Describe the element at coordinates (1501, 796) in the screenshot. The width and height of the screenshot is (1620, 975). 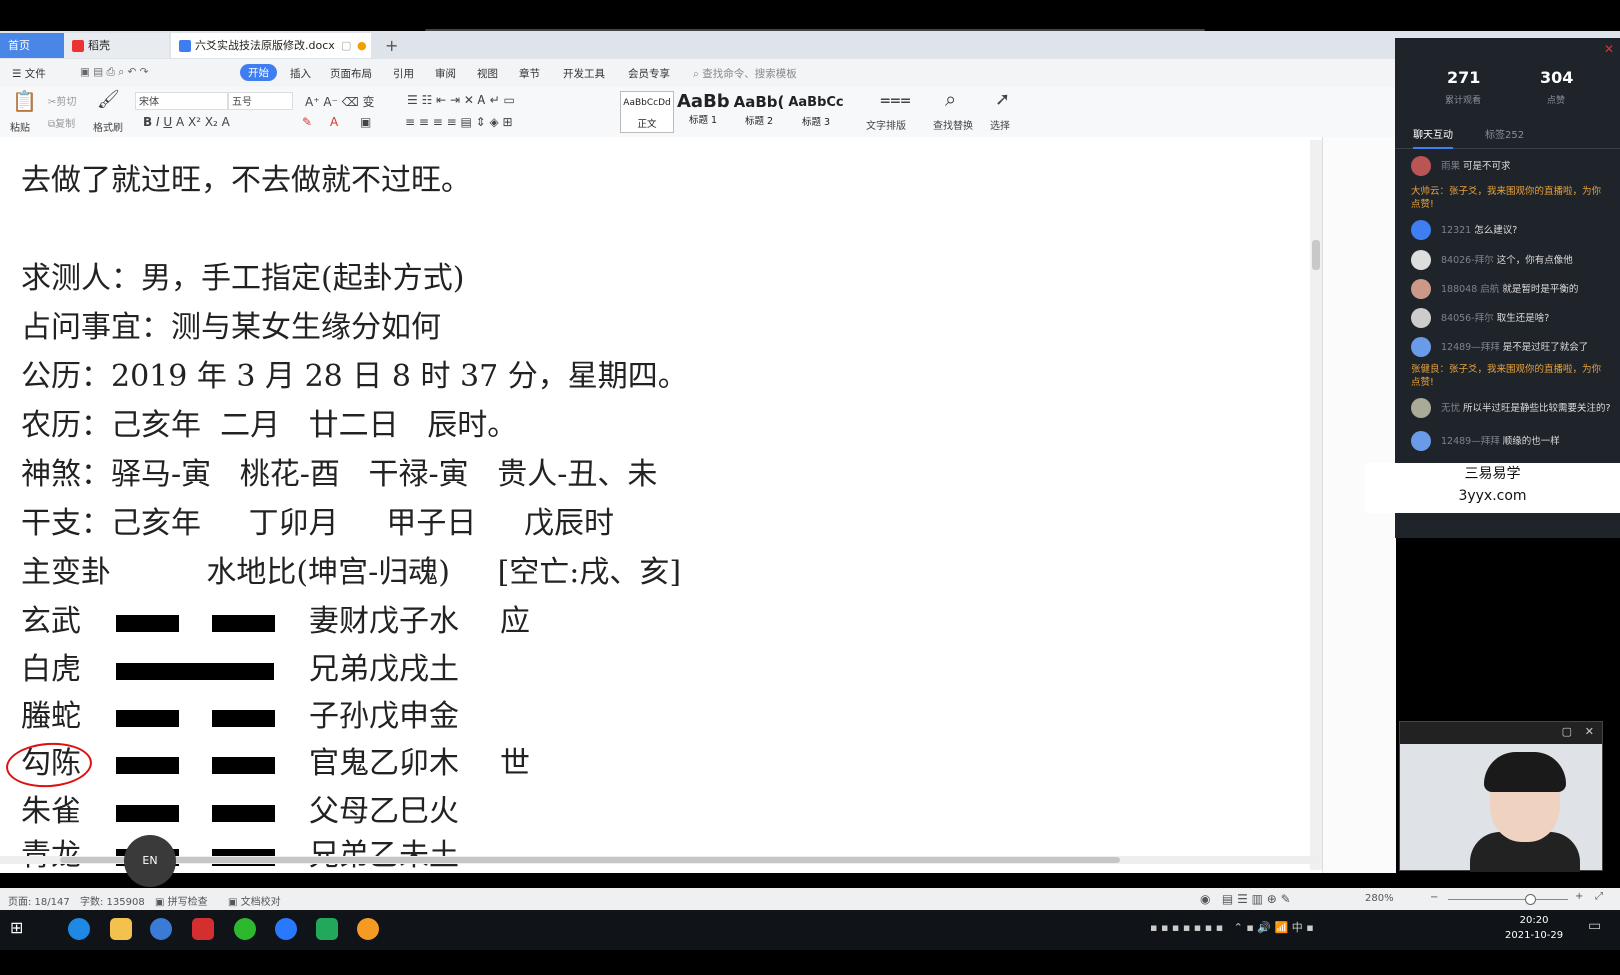
I see `webcam-overlay: ▢ ✕` at that location.